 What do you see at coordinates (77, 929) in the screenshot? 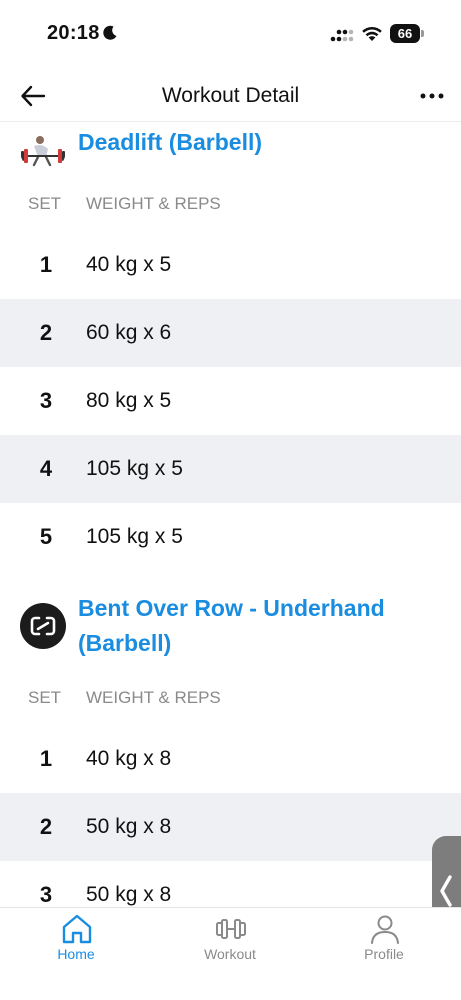
I see `home-icon` at bounding box center [77, 929].